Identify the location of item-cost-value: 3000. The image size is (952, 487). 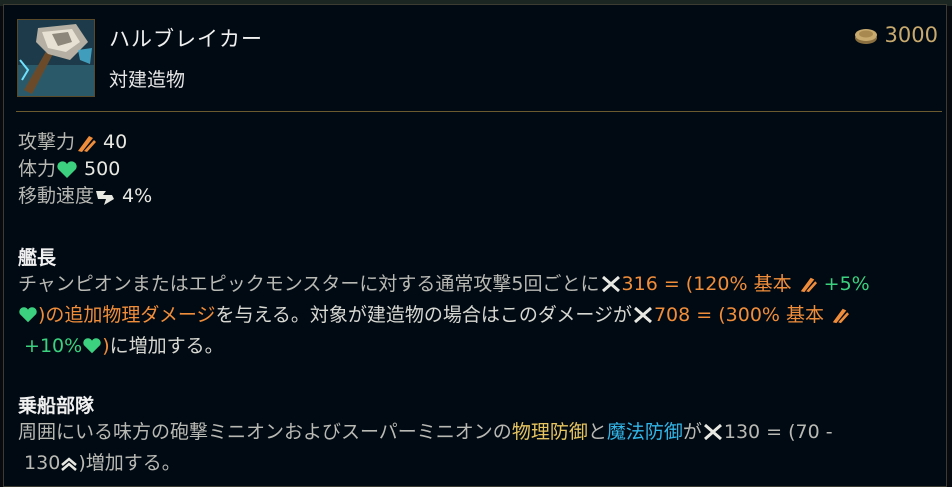
(911, 35).